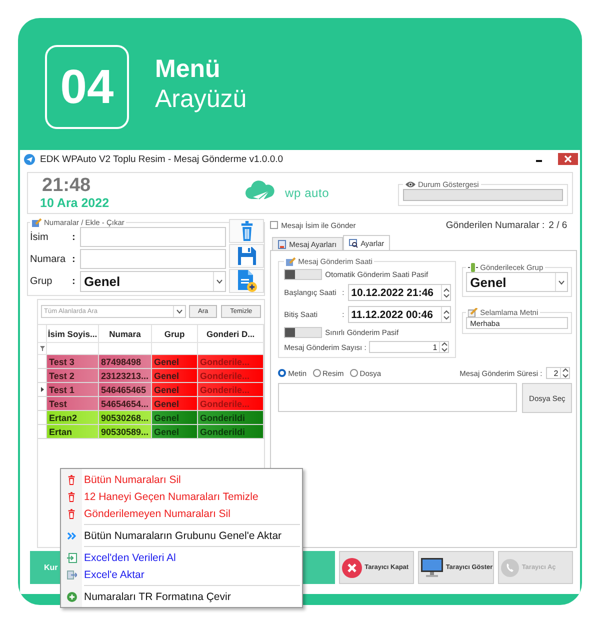 Image resolution: width=600 pixels, height=621 pixels. I want to click on window-search-icon, so click(353, 243).